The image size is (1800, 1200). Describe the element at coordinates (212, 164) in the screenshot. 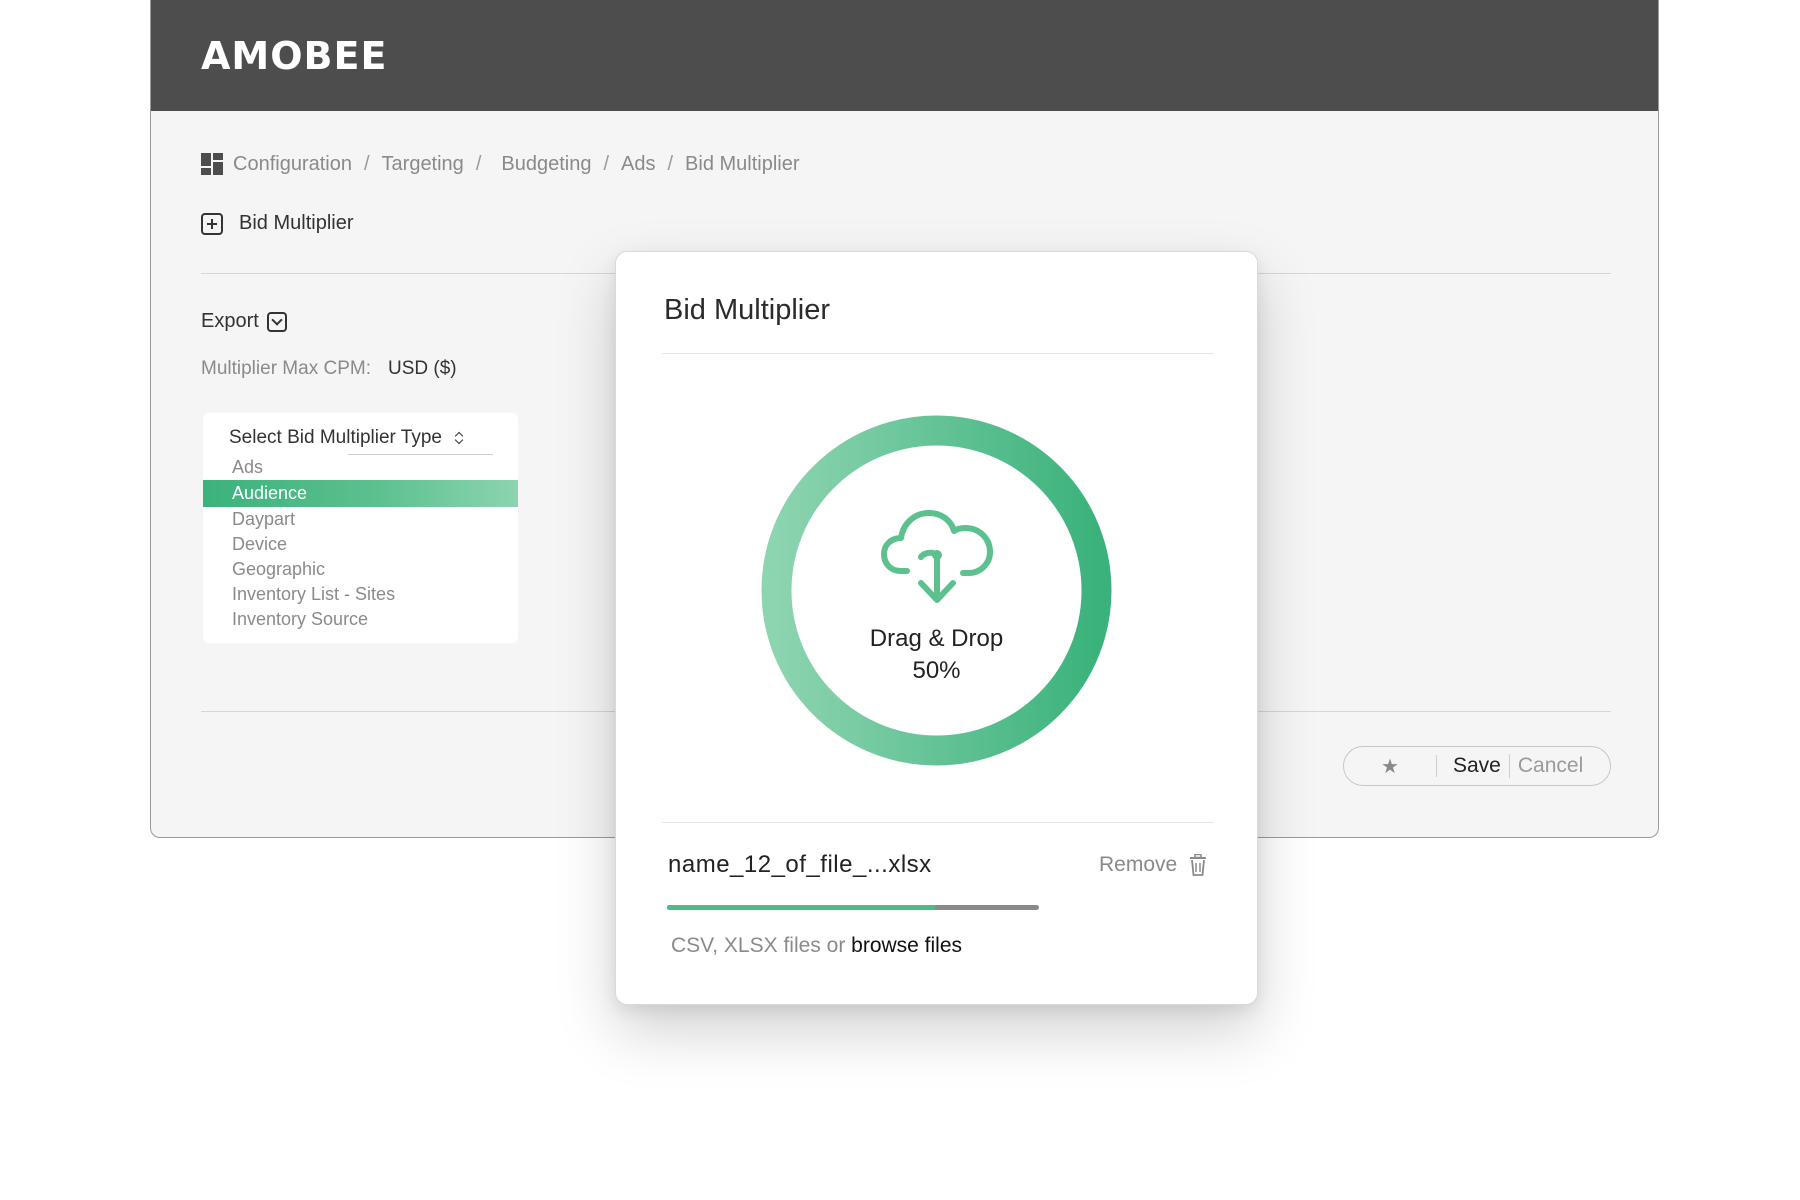

I see `dashboard-icon` at that location.